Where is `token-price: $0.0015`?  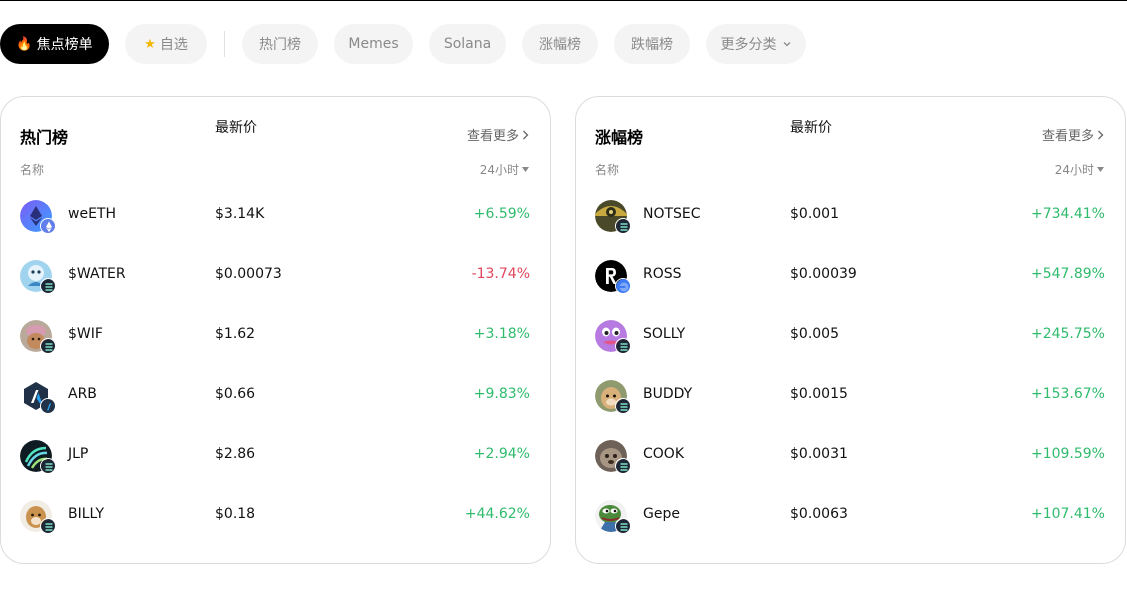
token-price: $0.0015 is located at coordinates (819, 394).